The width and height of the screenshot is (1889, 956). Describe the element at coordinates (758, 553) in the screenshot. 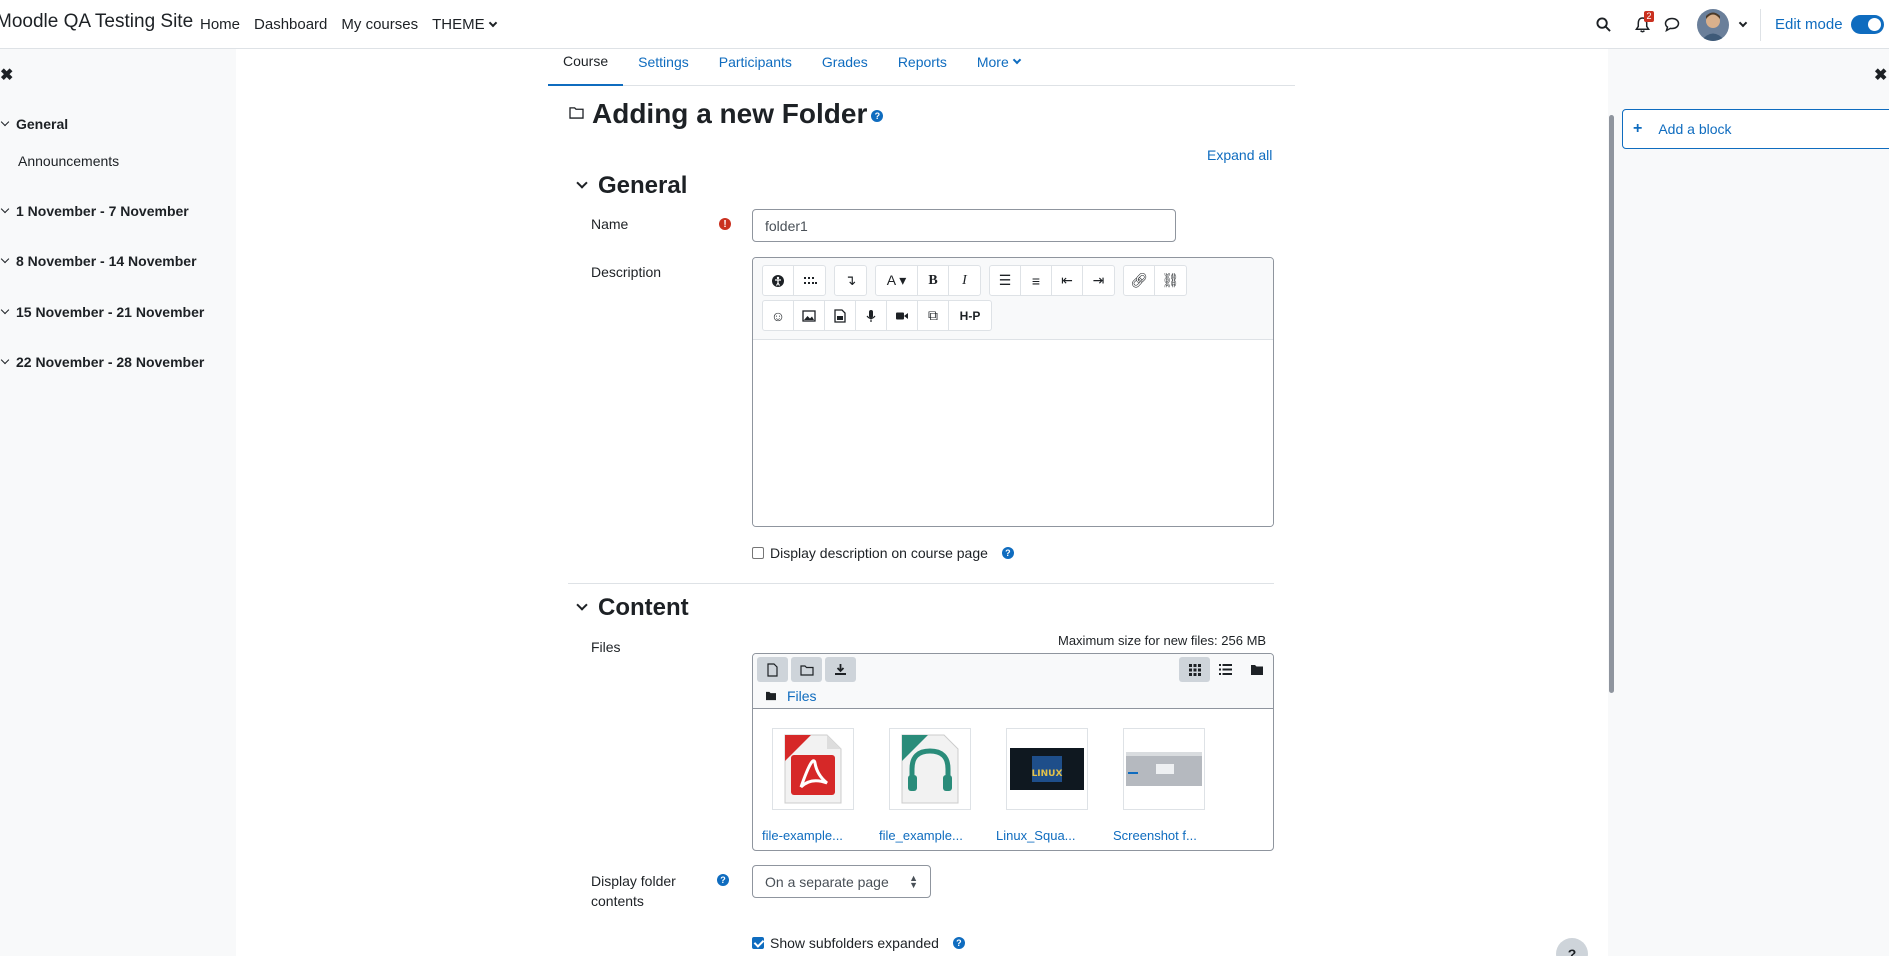

I see `display-description-checkbox` at that location.